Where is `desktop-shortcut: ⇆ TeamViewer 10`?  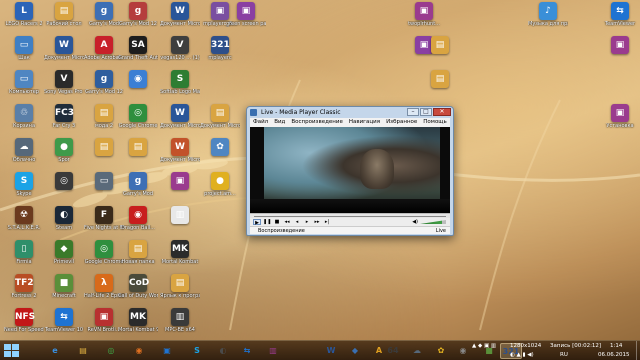 desktop-shortcut: ⇆ TeamViewer 10 is located at coordinates (64, 326).